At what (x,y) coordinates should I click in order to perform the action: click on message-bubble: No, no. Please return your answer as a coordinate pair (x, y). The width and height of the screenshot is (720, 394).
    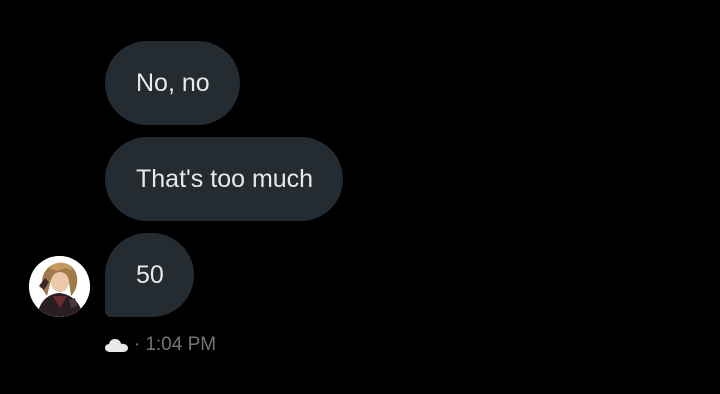
    Looking at the image, I should click on (172, 83).